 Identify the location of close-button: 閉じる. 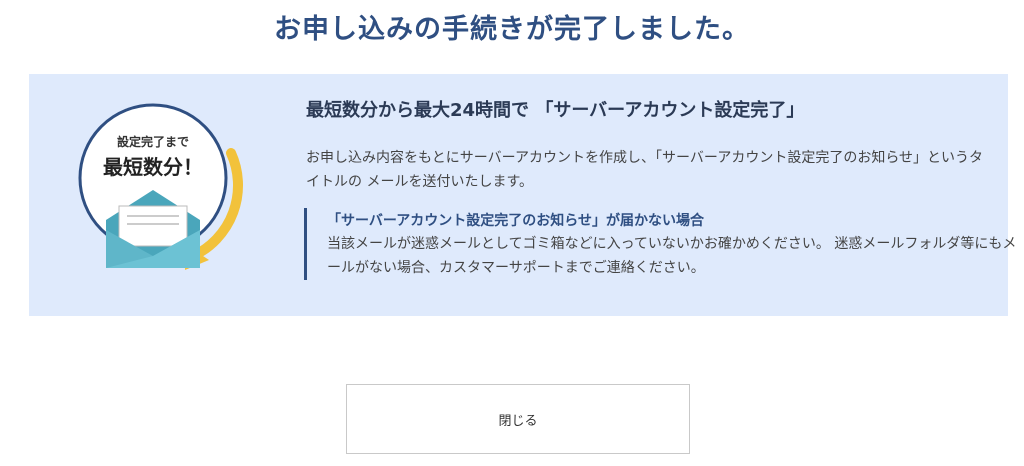
(518, 419).